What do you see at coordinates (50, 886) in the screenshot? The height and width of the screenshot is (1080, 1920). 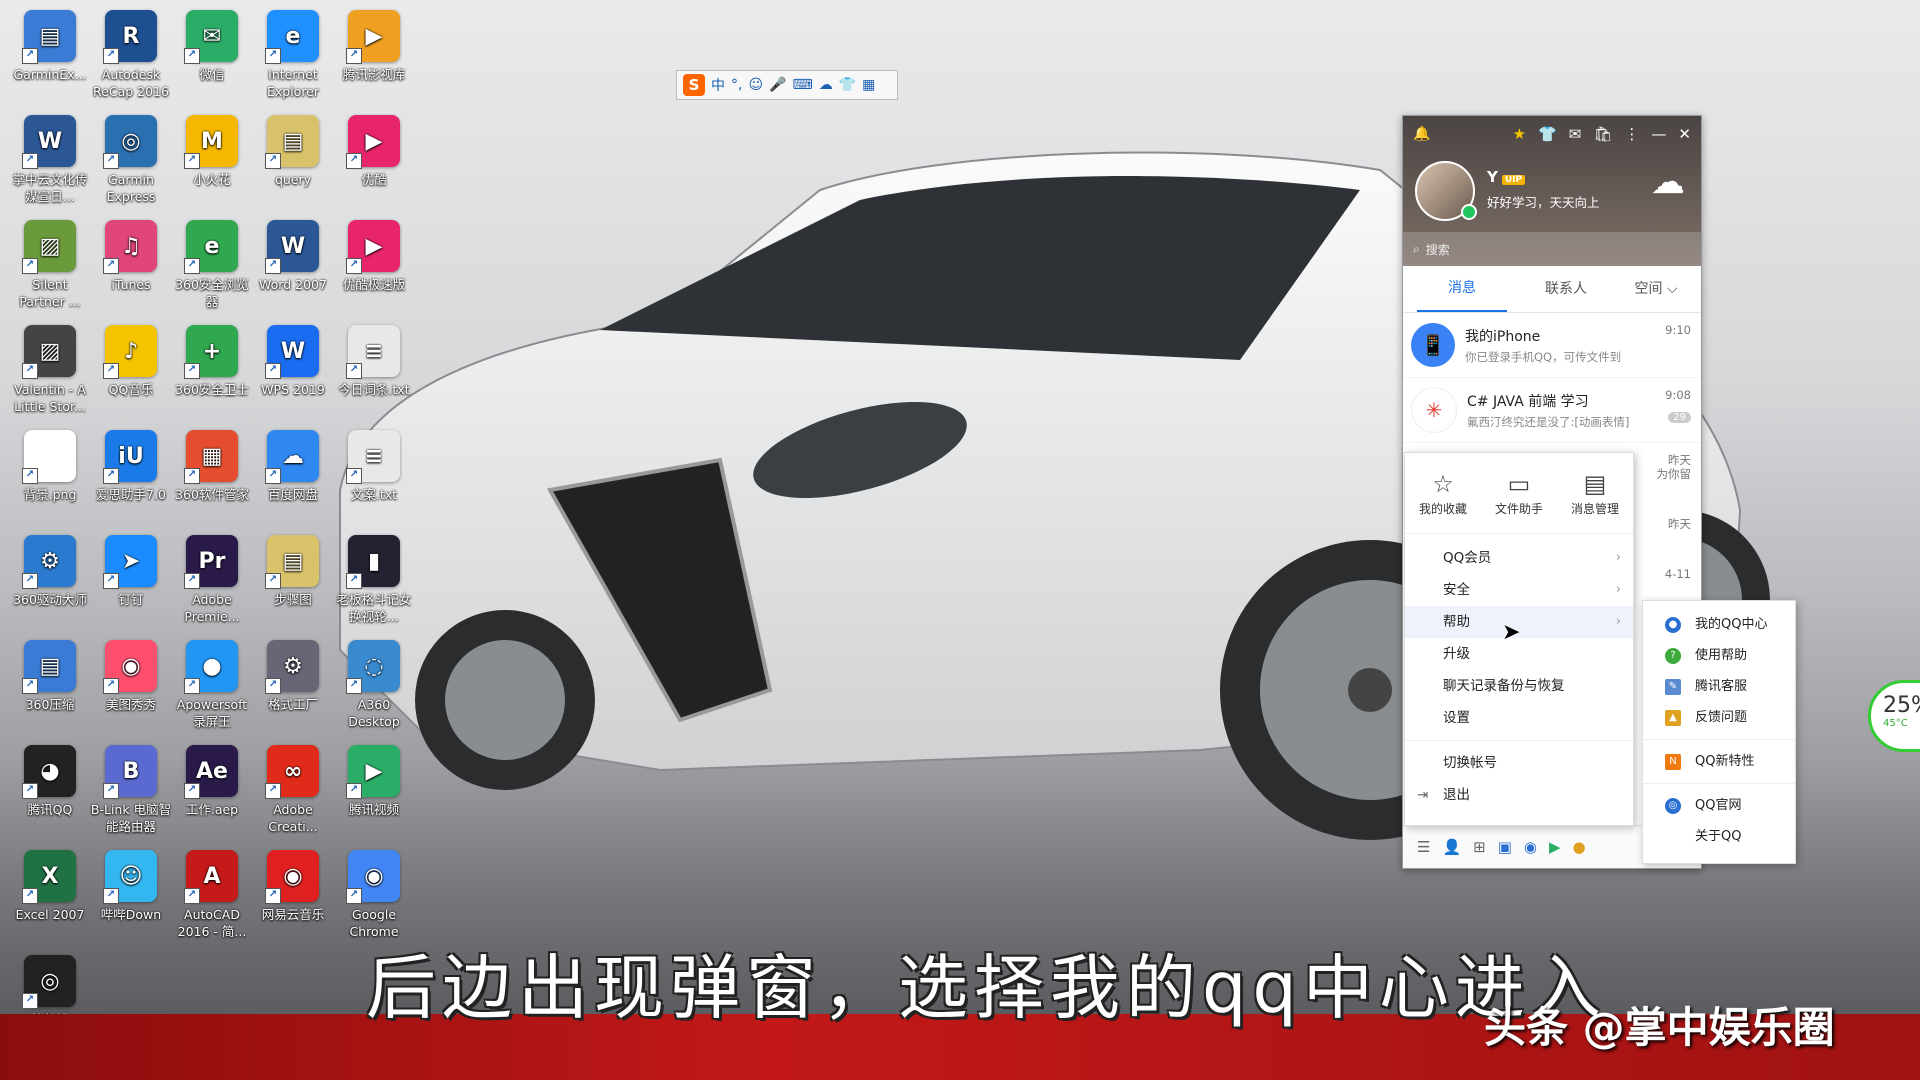 I see `desktop-icon: X ↗ Excel 2007` at bounding box center [50, 886].